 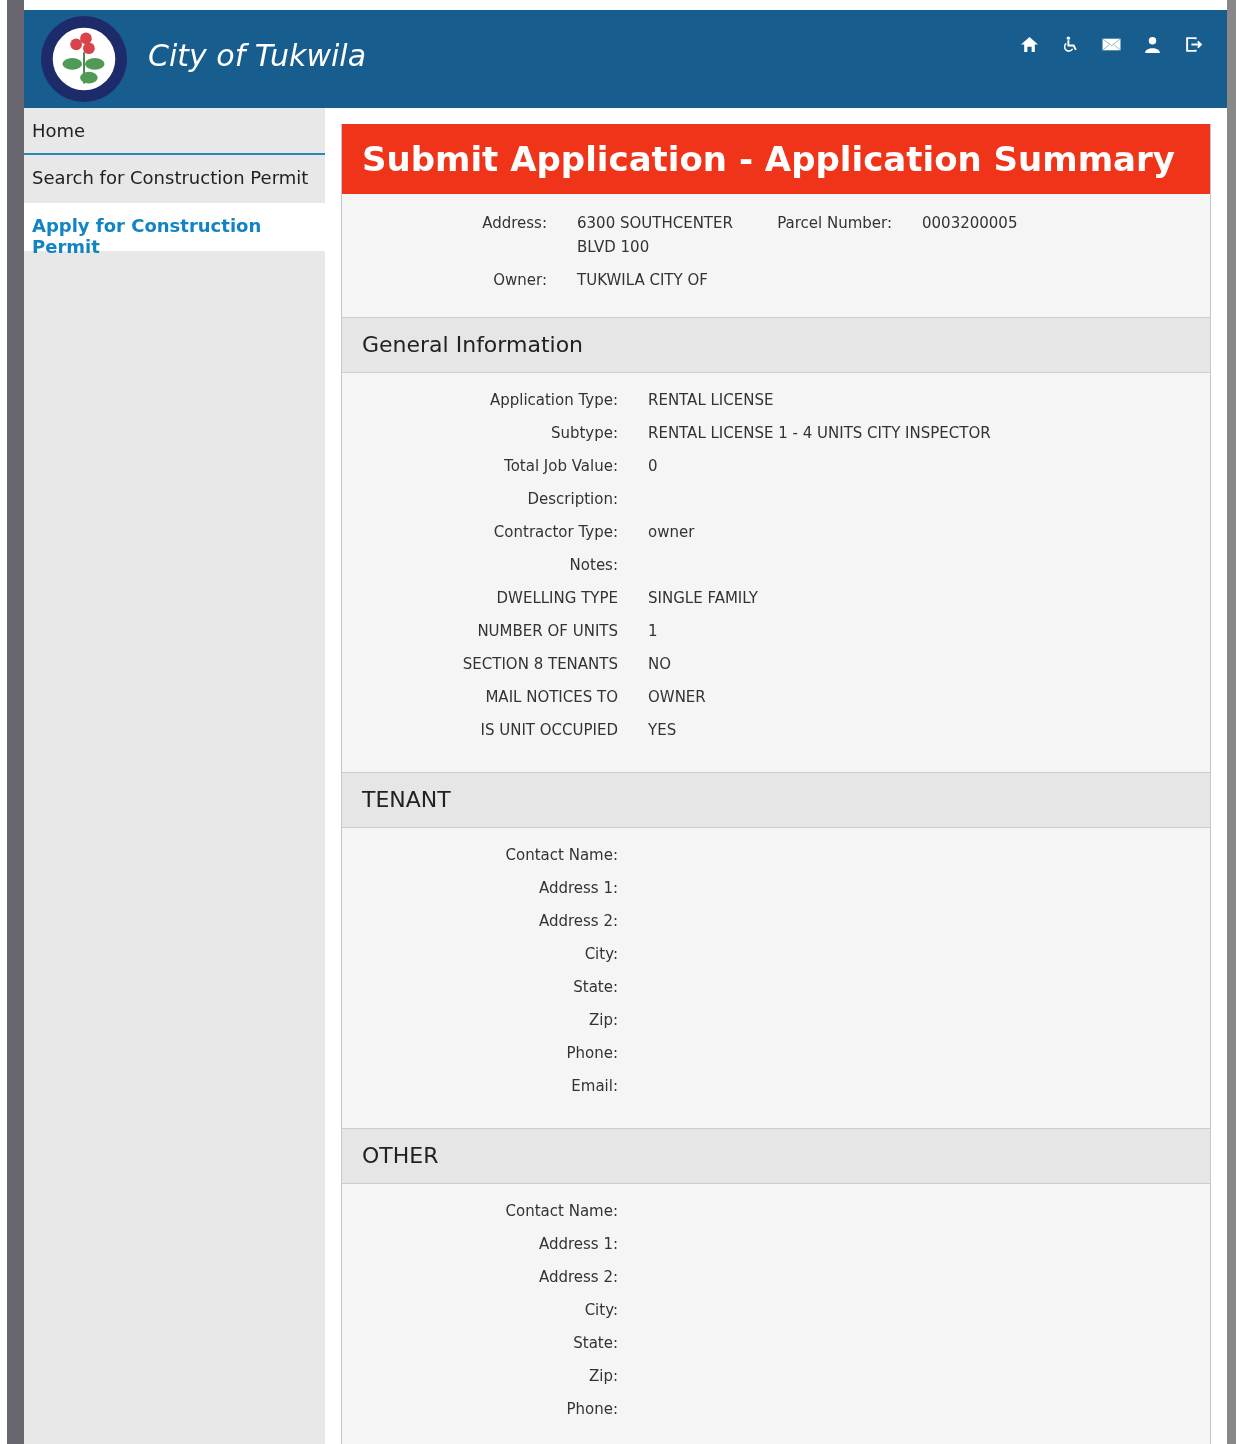 I want to click on user-icon, so click(x=1152, y=44).